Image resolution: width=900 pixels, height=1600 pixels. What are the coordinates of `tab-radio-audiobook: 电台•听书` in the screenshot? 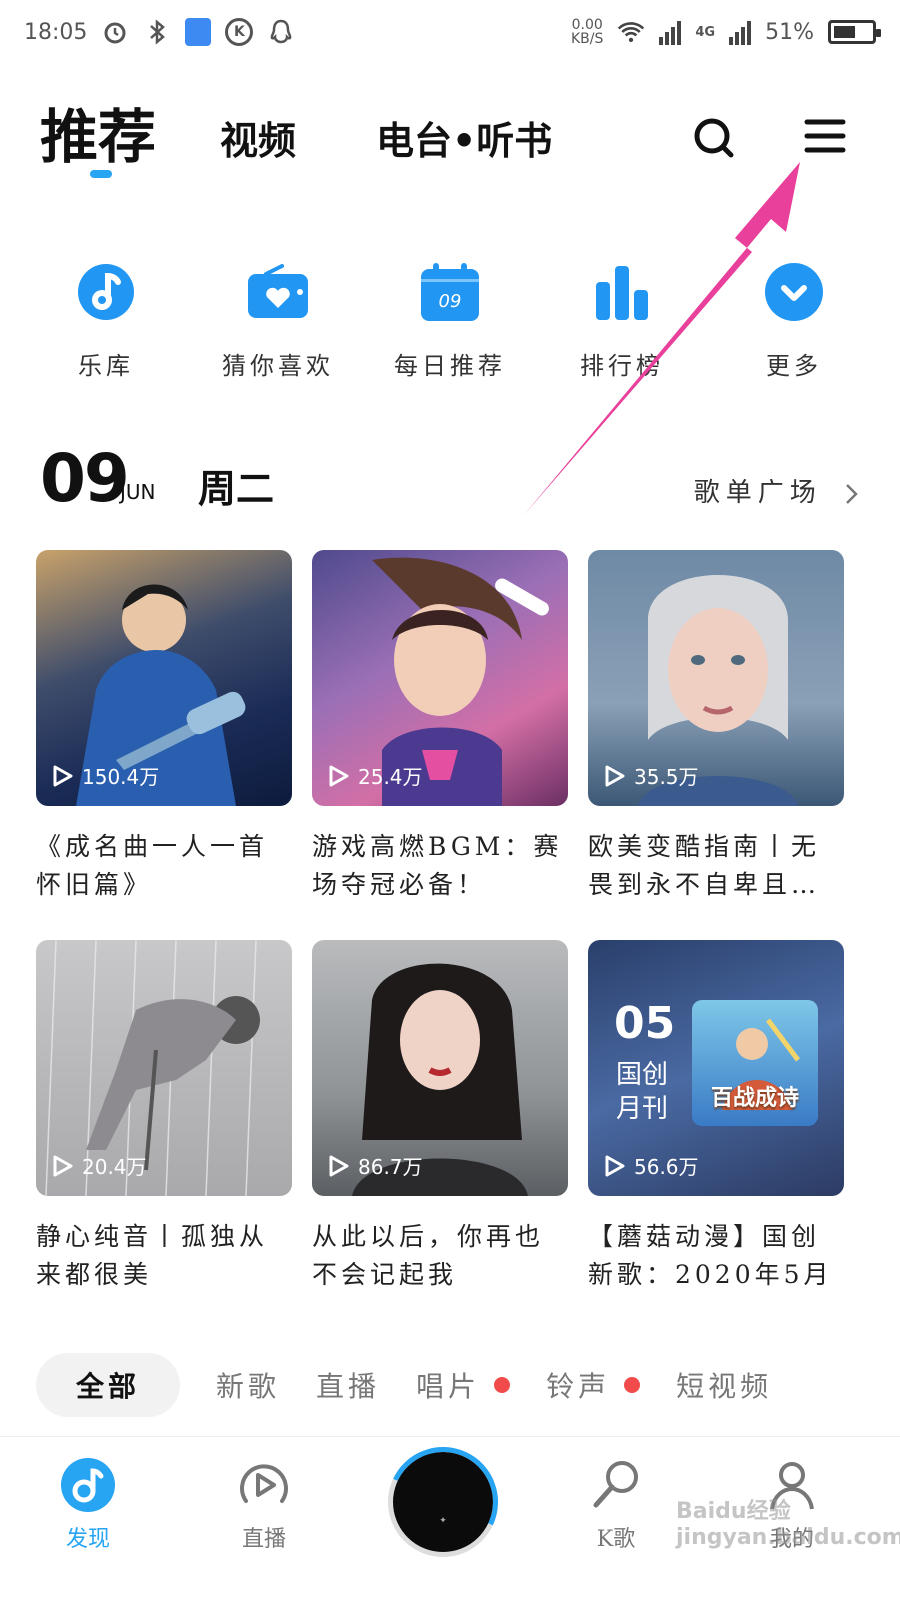 It's located at (464, 137).